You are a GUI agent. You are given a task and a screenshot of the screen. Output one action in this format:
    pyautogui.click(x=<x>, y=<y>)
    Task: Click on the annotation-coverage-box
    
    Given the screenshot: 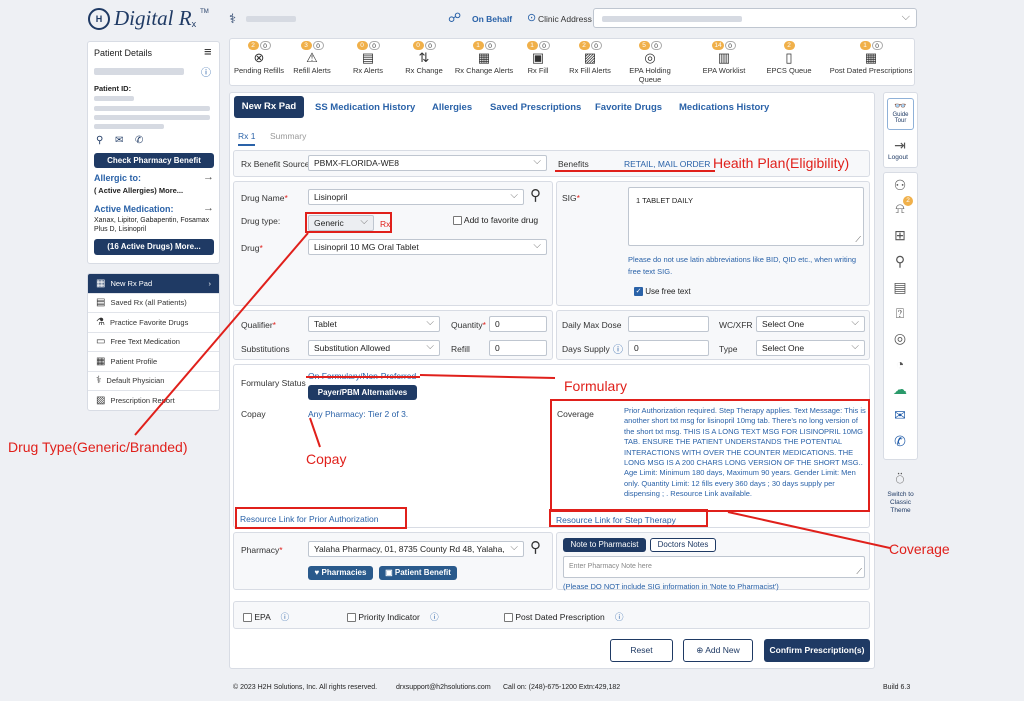 What is the action you would take?
    pyautogui.click(x=710, y=455)
    